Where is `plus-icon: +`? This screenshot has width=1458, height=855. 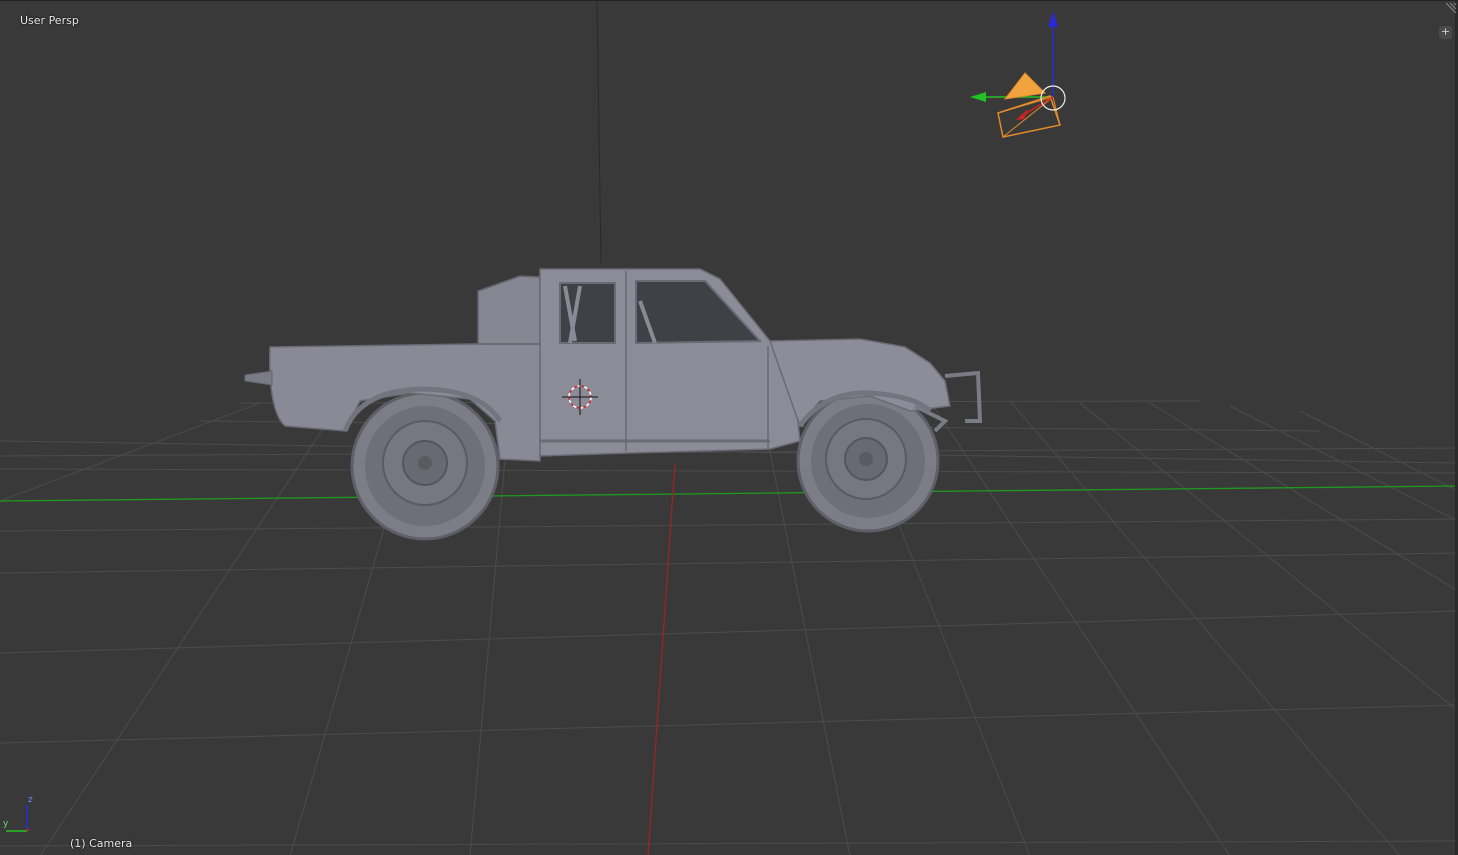 plus-icon: + is located at coordinates (1445, 31).